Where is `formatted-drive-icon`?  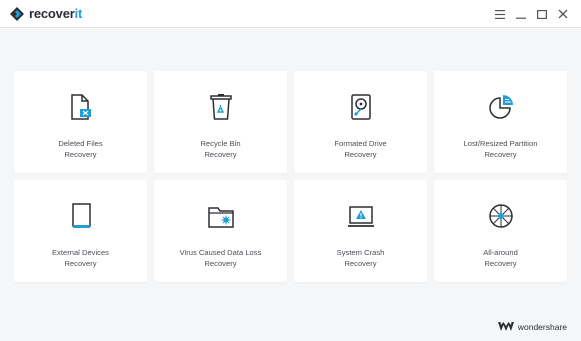 formatted-drive-icon is located at coordinates (361, 107).